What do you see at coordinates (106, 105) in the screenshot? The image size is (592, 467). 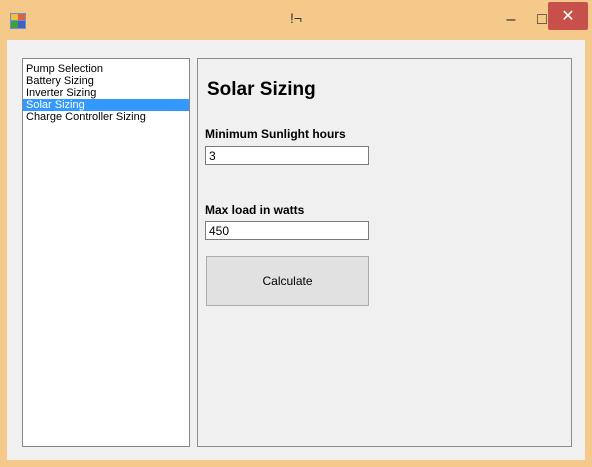 I see `list-item-solar-sizing: Solar Sizing` at bounding box center [106, 105].